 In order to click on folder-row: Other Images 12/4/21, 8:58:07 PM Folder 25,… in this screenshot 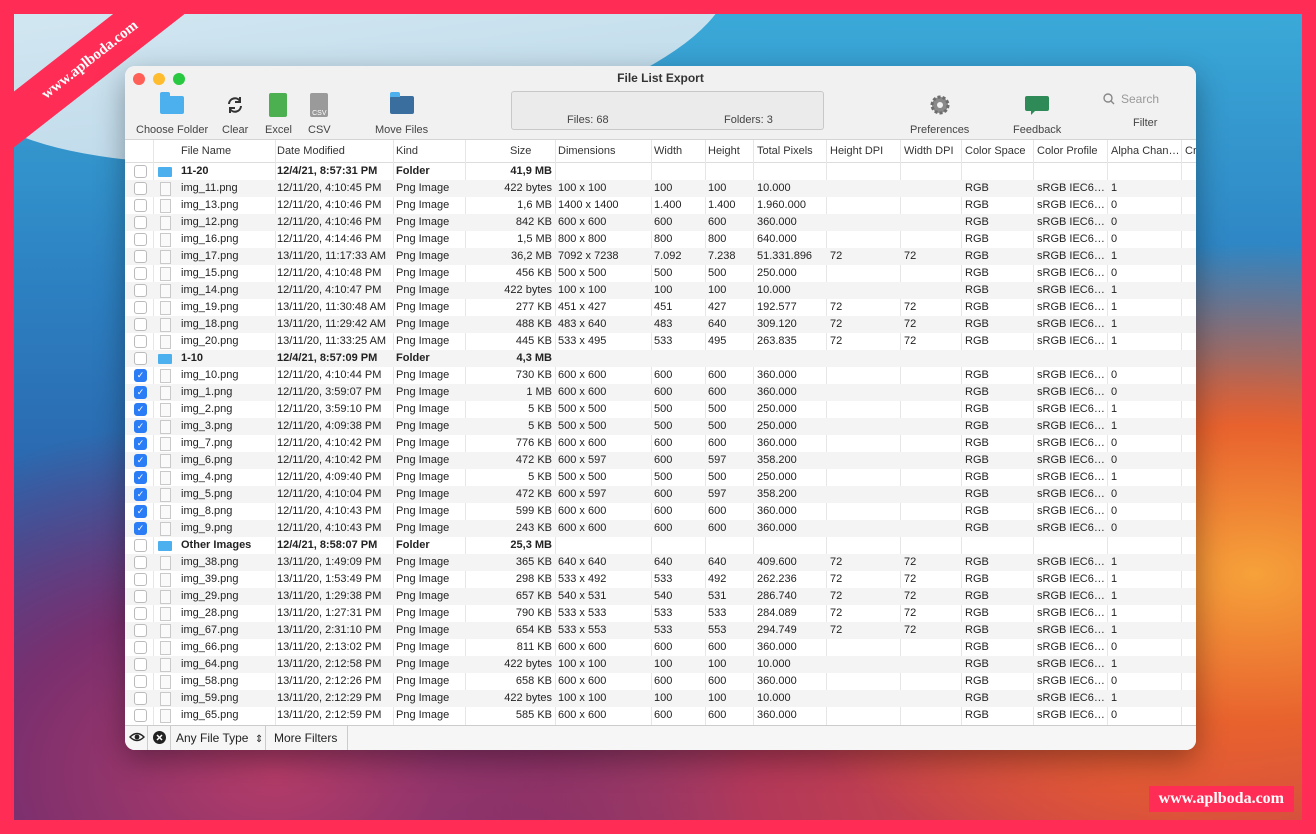, I will do `click(660, 545)`.